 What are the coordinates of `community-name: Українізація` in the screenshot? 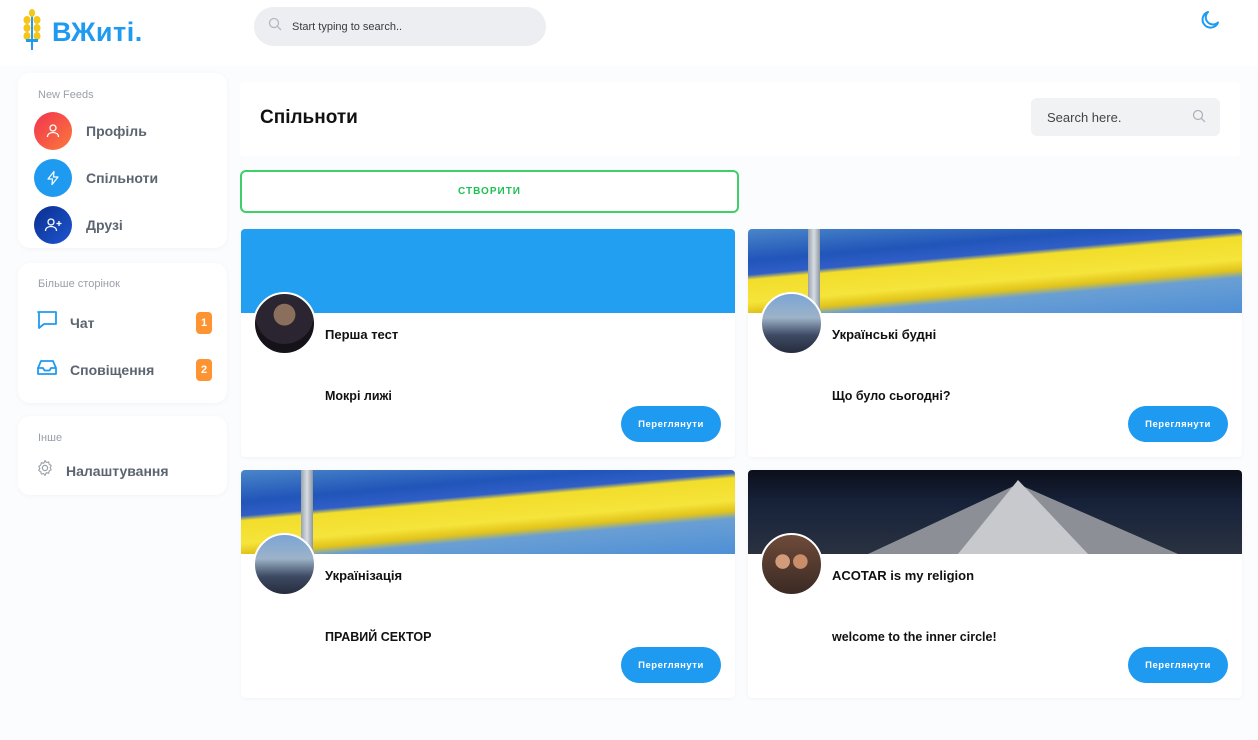 It's located at (364, 575).